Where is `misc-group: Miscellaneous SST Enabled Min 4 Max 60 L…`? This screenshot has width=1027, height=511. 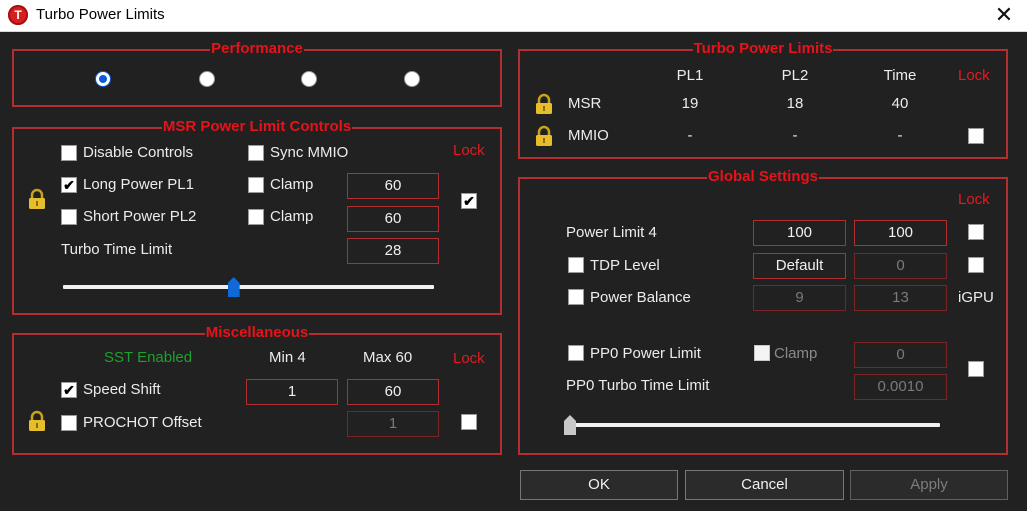 misc-group: Miscellaneous SST Enabled Min 4 Max 60 L… is located at coordinates (257, 389).